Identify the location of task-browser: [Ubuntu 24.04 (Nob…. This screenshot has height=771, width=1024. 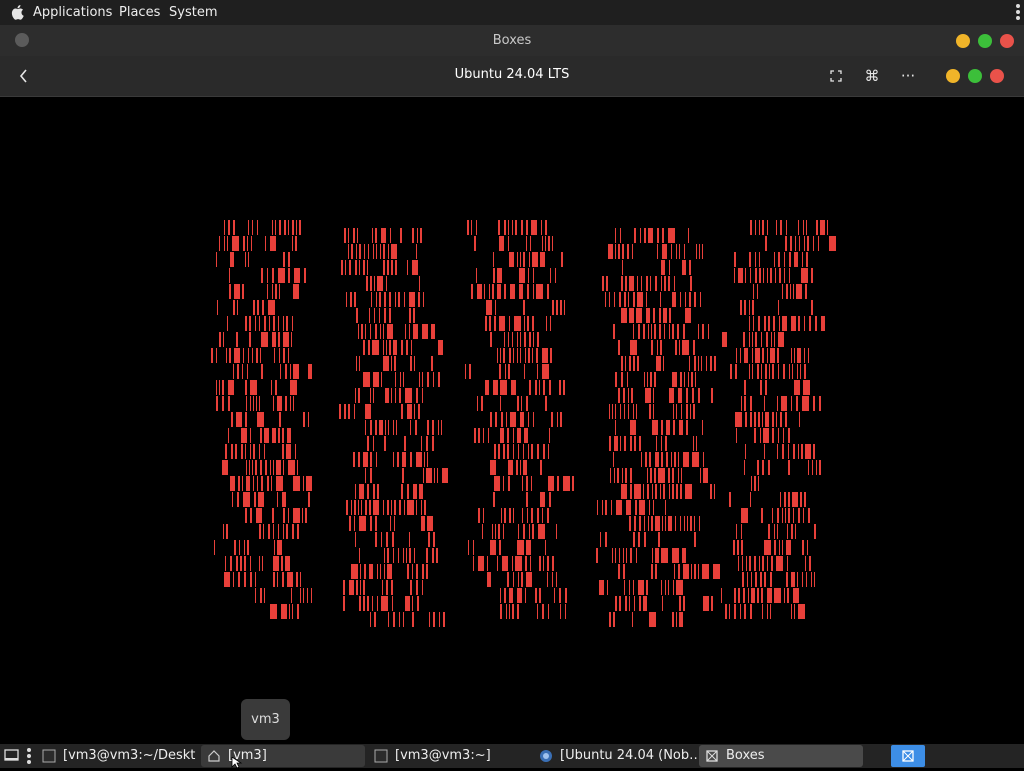
(615, 756).